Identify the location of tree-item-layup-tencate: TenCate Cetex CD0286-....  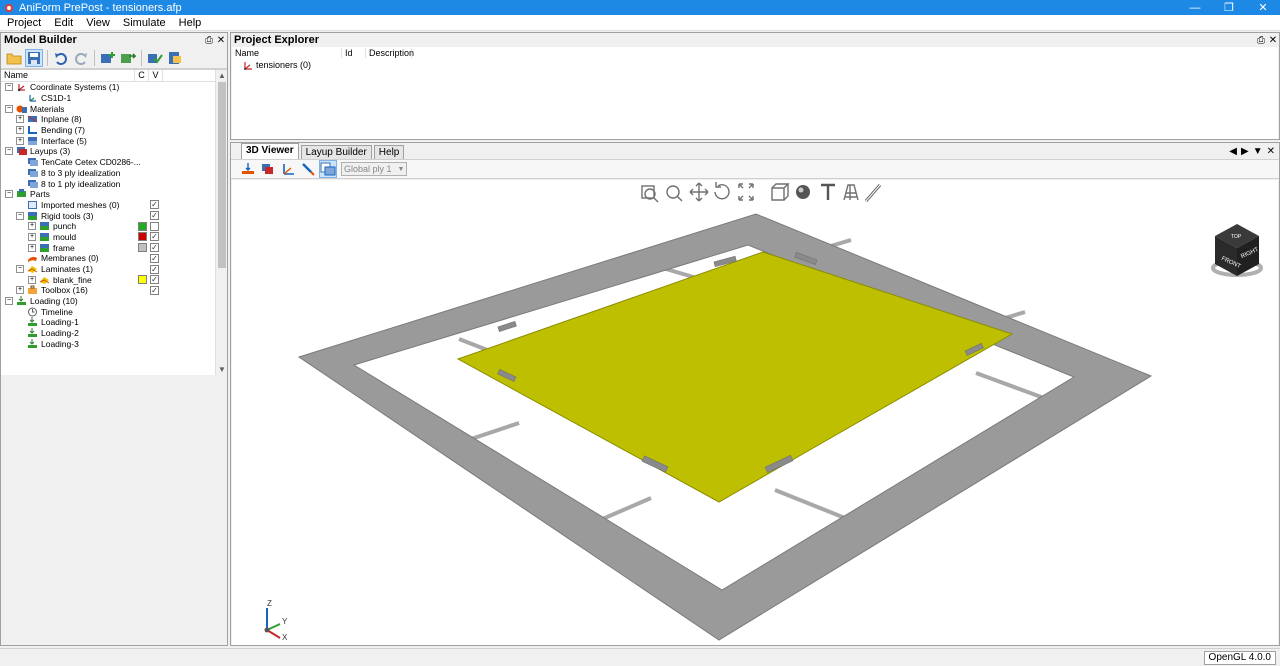
(114, 162).